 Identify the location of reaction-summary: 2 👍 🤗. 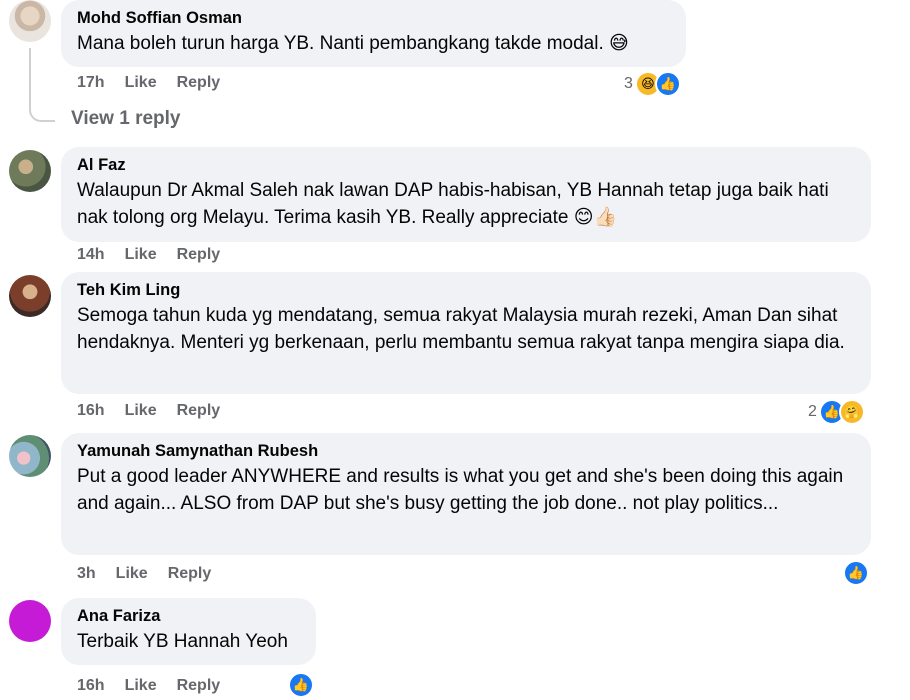
(836, 412).